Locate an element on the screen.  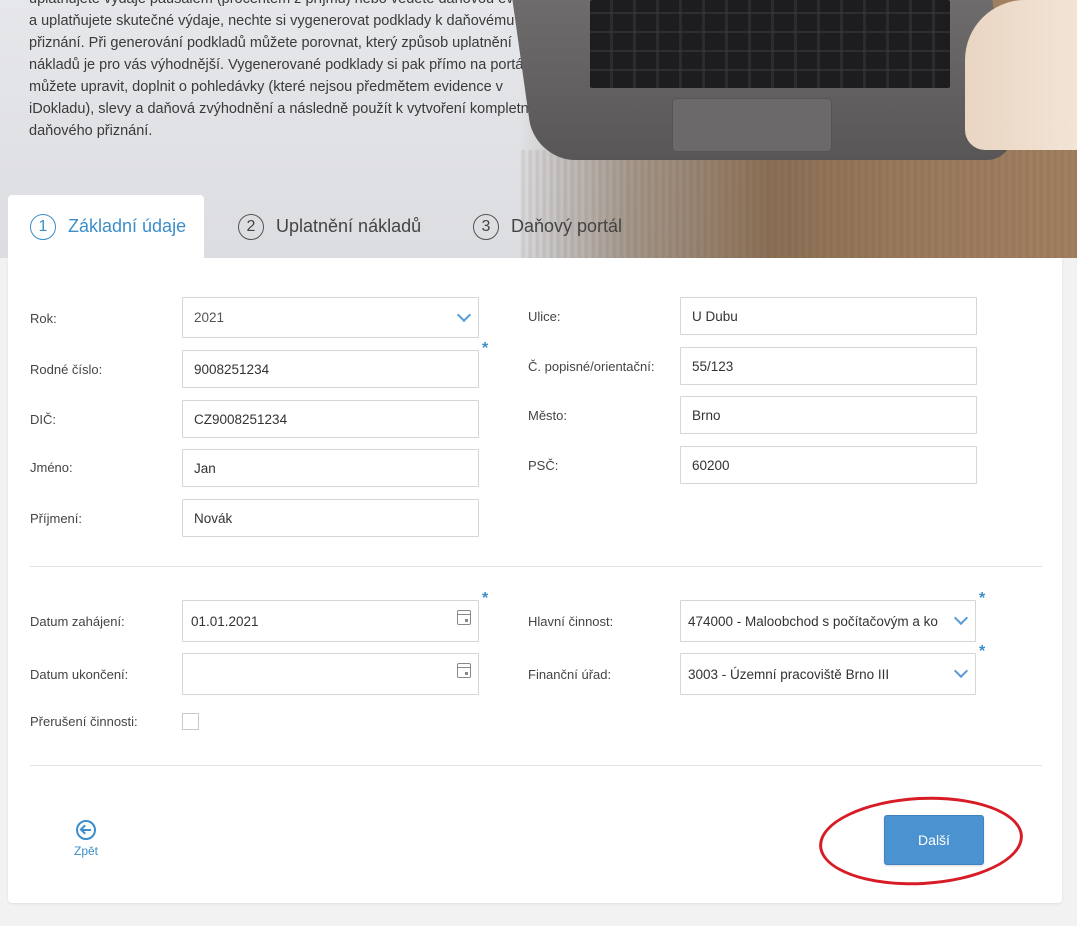
house-number-input: 55/123 is located at coordinates (828, 366).